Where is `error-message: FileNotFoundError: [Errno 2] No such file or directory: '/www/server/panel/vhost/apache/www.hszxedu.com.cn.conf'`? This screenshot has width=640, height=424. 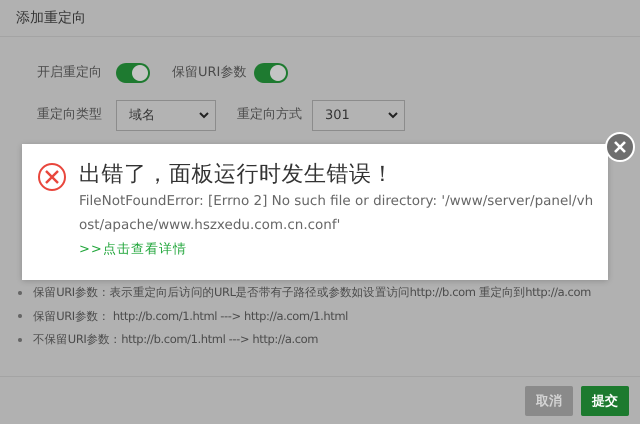
error-message: FileNotFoundError: [Errno 2] No such file or directory: '/www/server/panel/vhost/apache/www.hszxedu.com.cn.conf' is located at coordinates (336, 213).